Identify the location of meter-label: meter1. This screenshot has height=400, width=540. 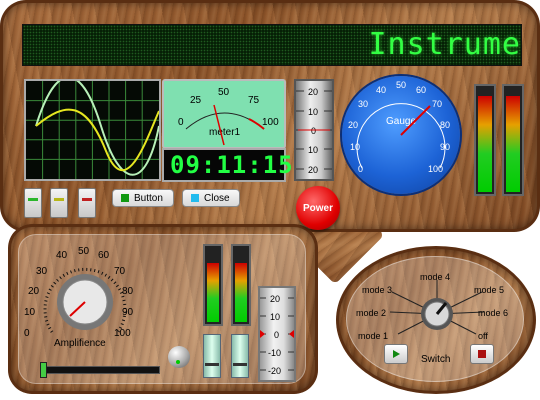
(225, 132).